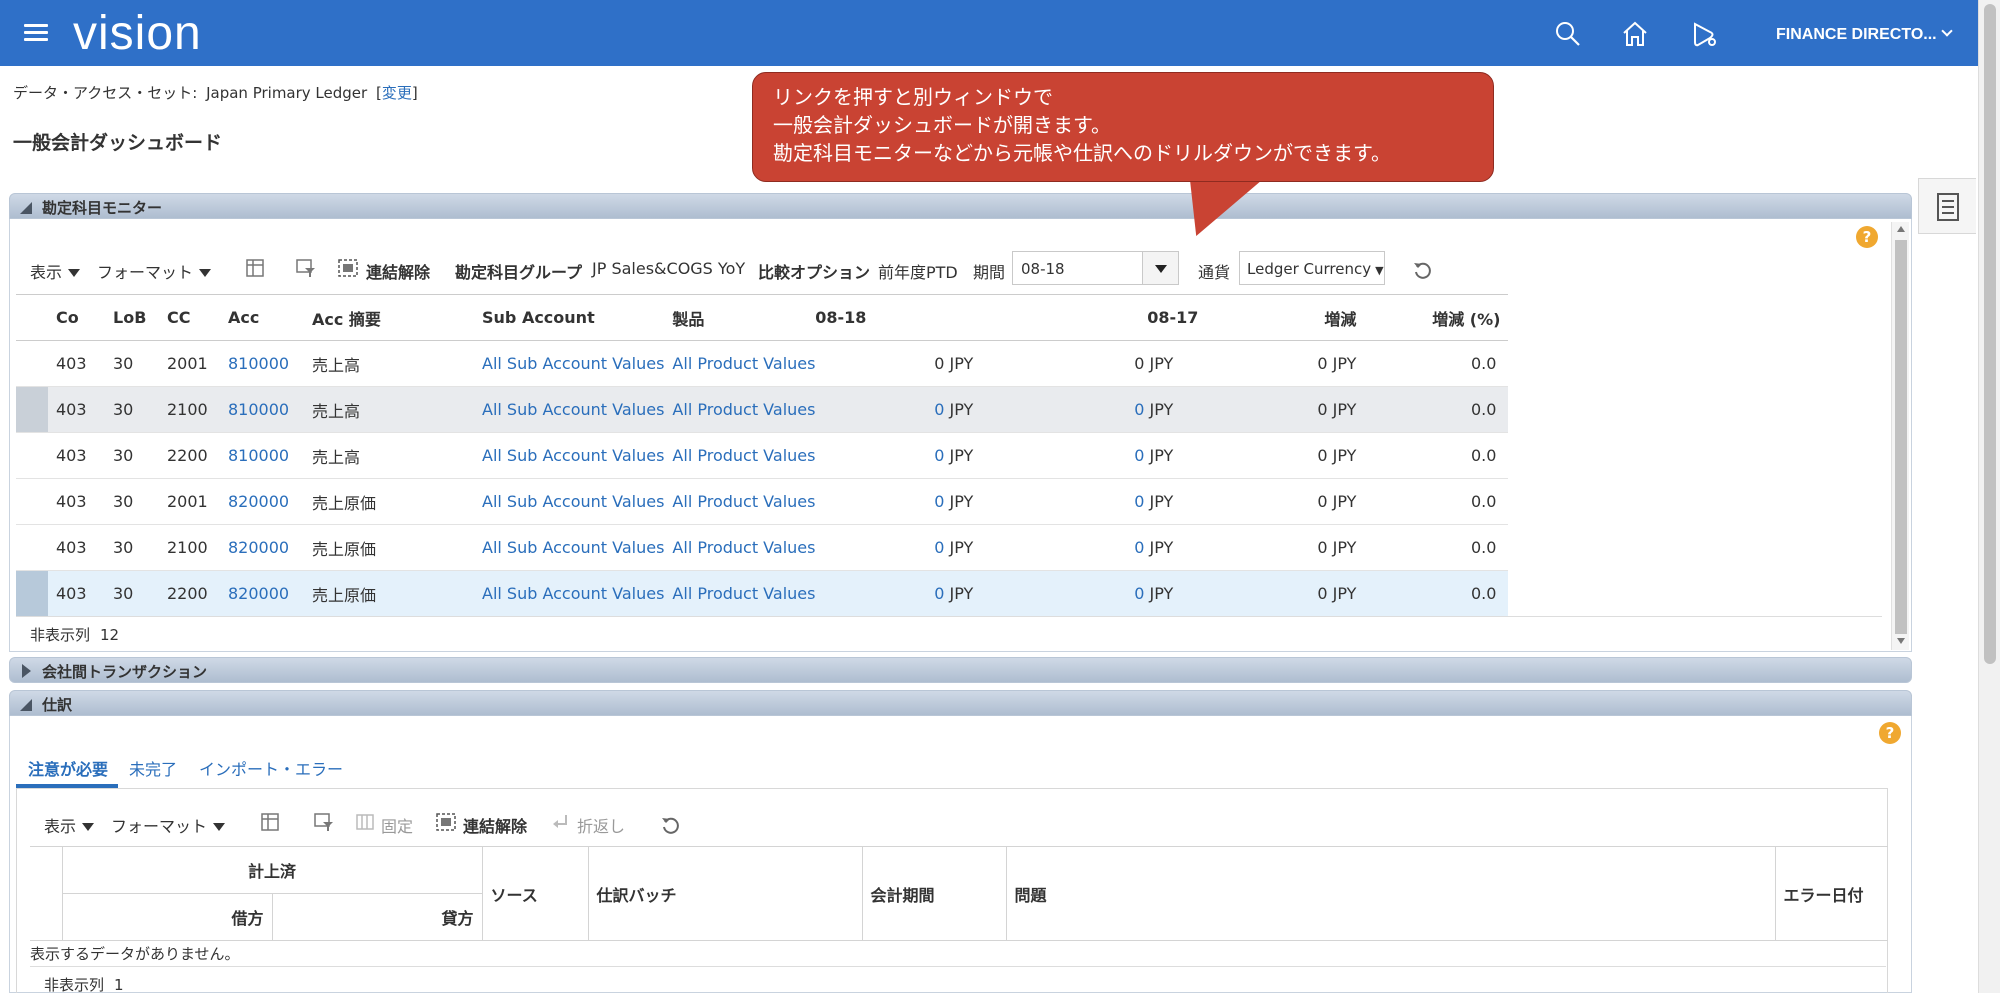 Image resolution: width=2000 pixels, height=993 pixels. I want to click on notifications-icon, so click(1704, 34).